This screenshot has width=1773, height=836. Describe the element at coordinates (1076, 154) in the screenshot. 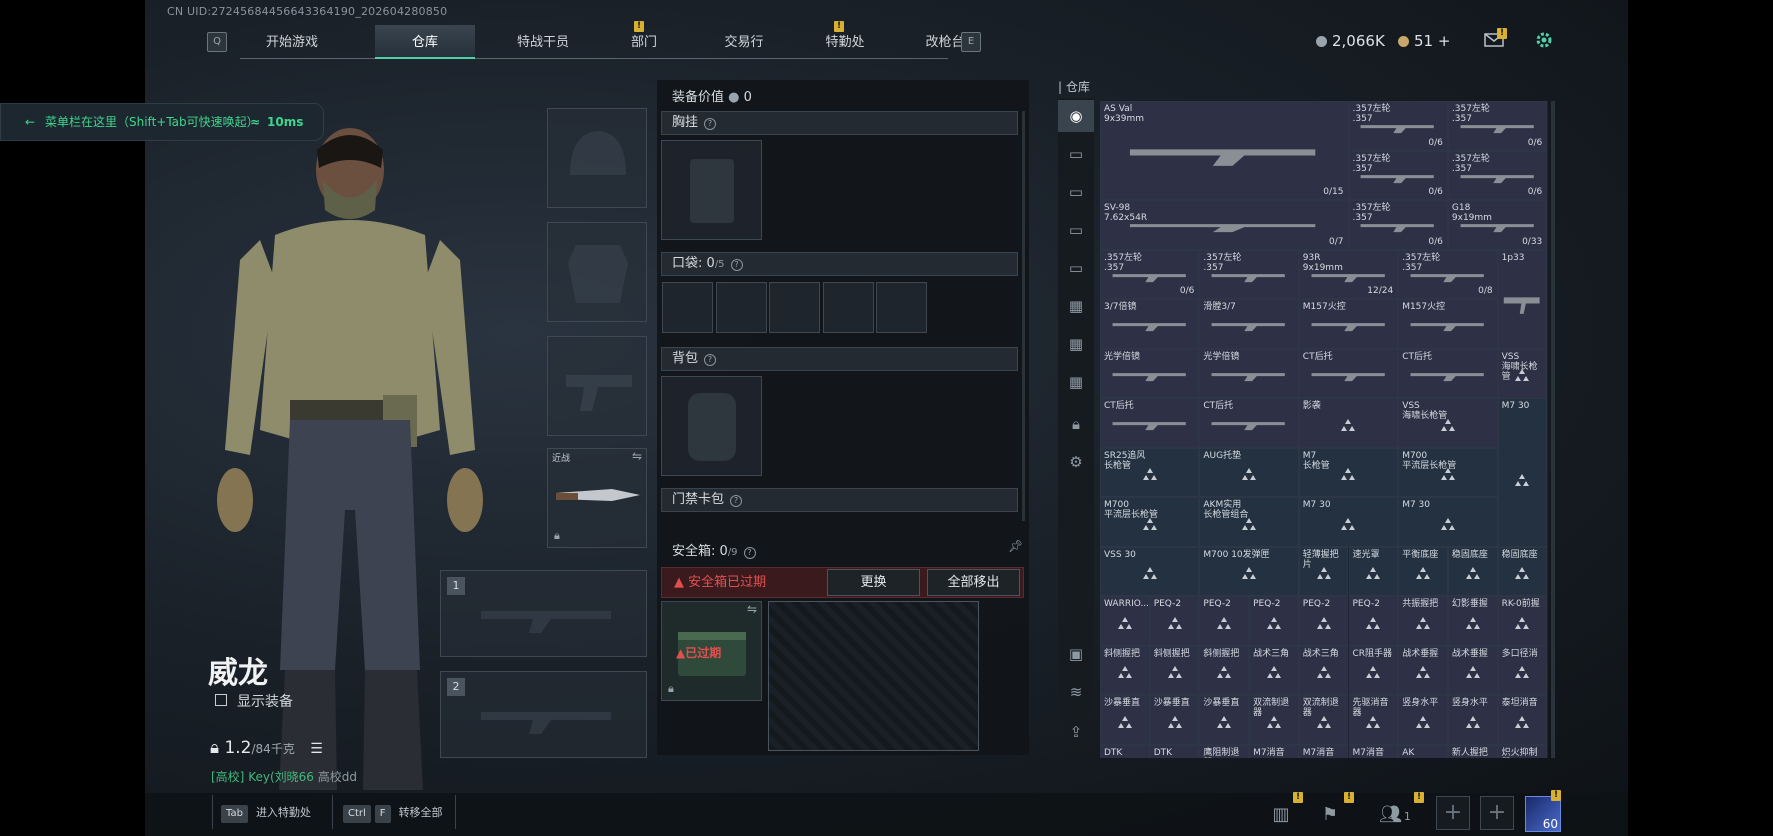

I see `primary-weapons-tab-icon: ▭` at that location.